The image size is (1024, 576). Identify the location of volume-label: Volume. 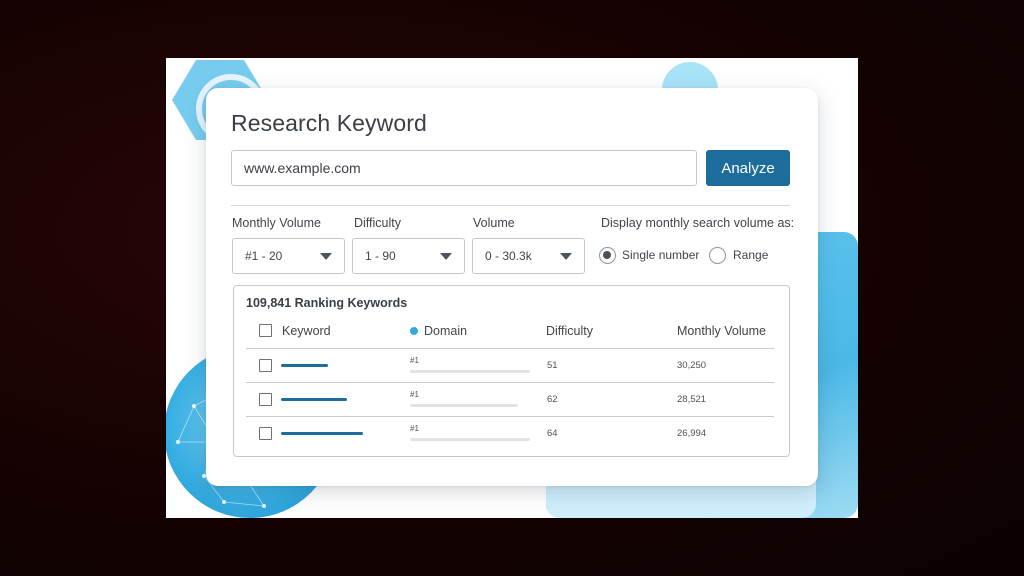
(494, 223).